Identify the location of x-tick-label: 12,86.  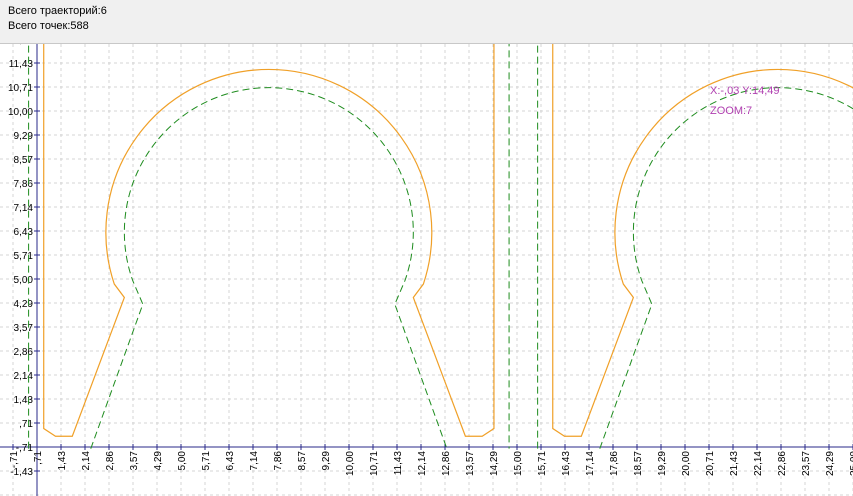
(446, 463).